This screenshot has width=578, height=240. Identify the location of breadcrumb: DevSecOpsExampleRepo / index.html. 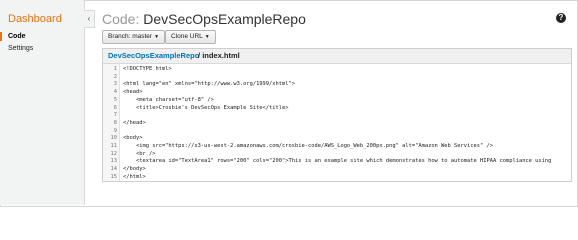
(337, 56).